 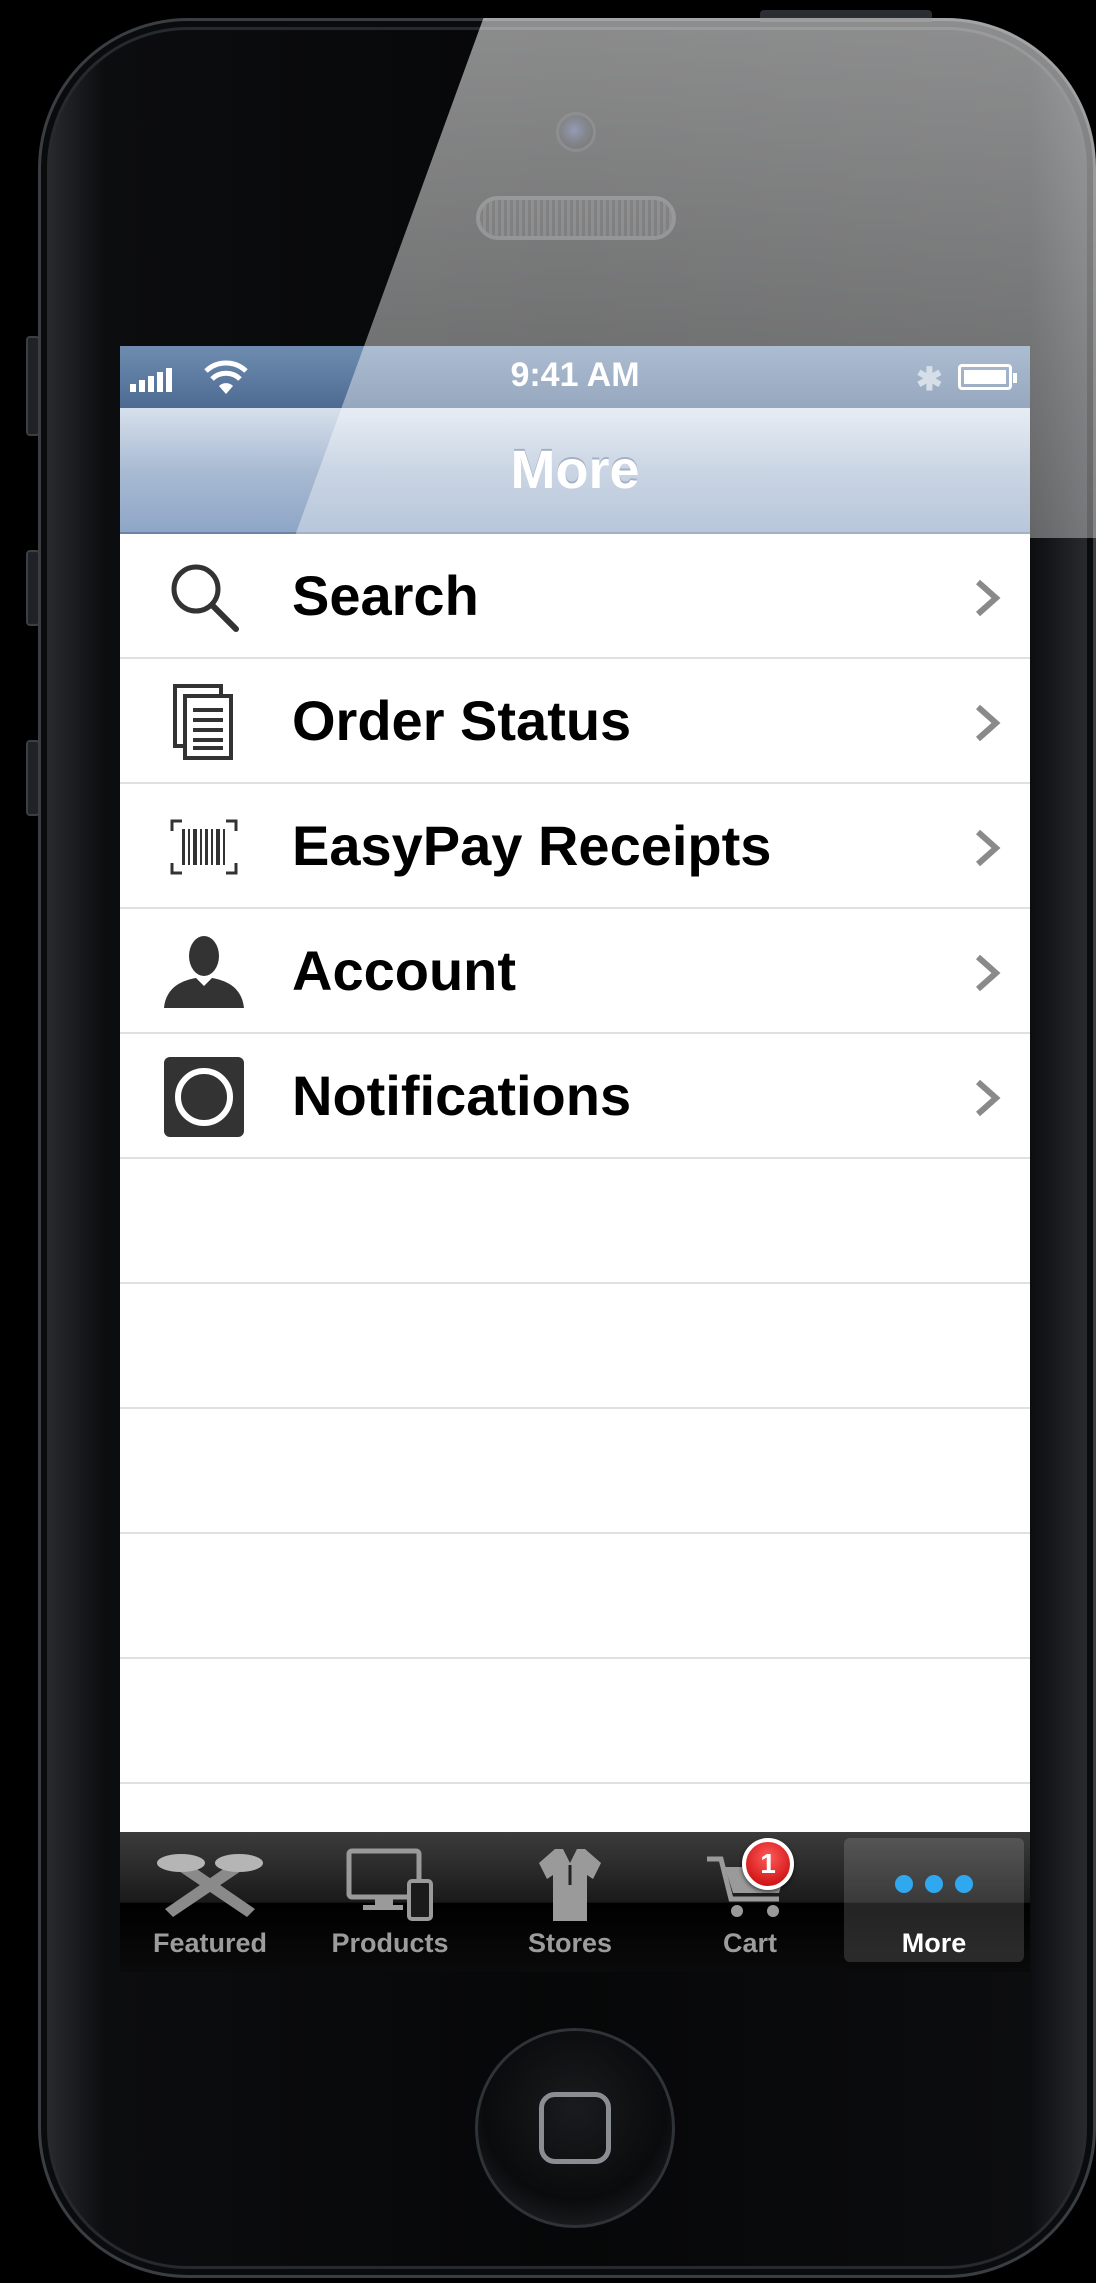 I want to click on tab-stores: Stores, so click(x=570, y=1902).